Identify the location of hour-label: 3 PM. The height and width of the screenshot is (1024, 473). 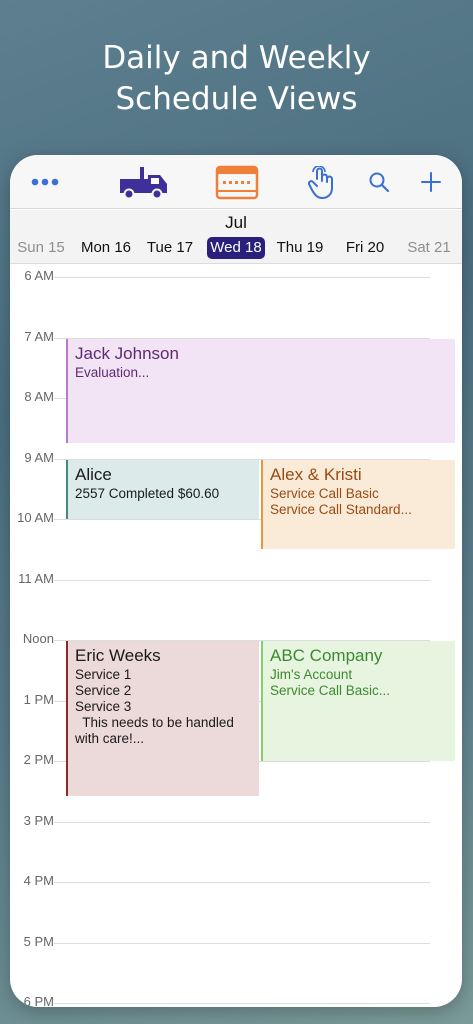
(38, 820).